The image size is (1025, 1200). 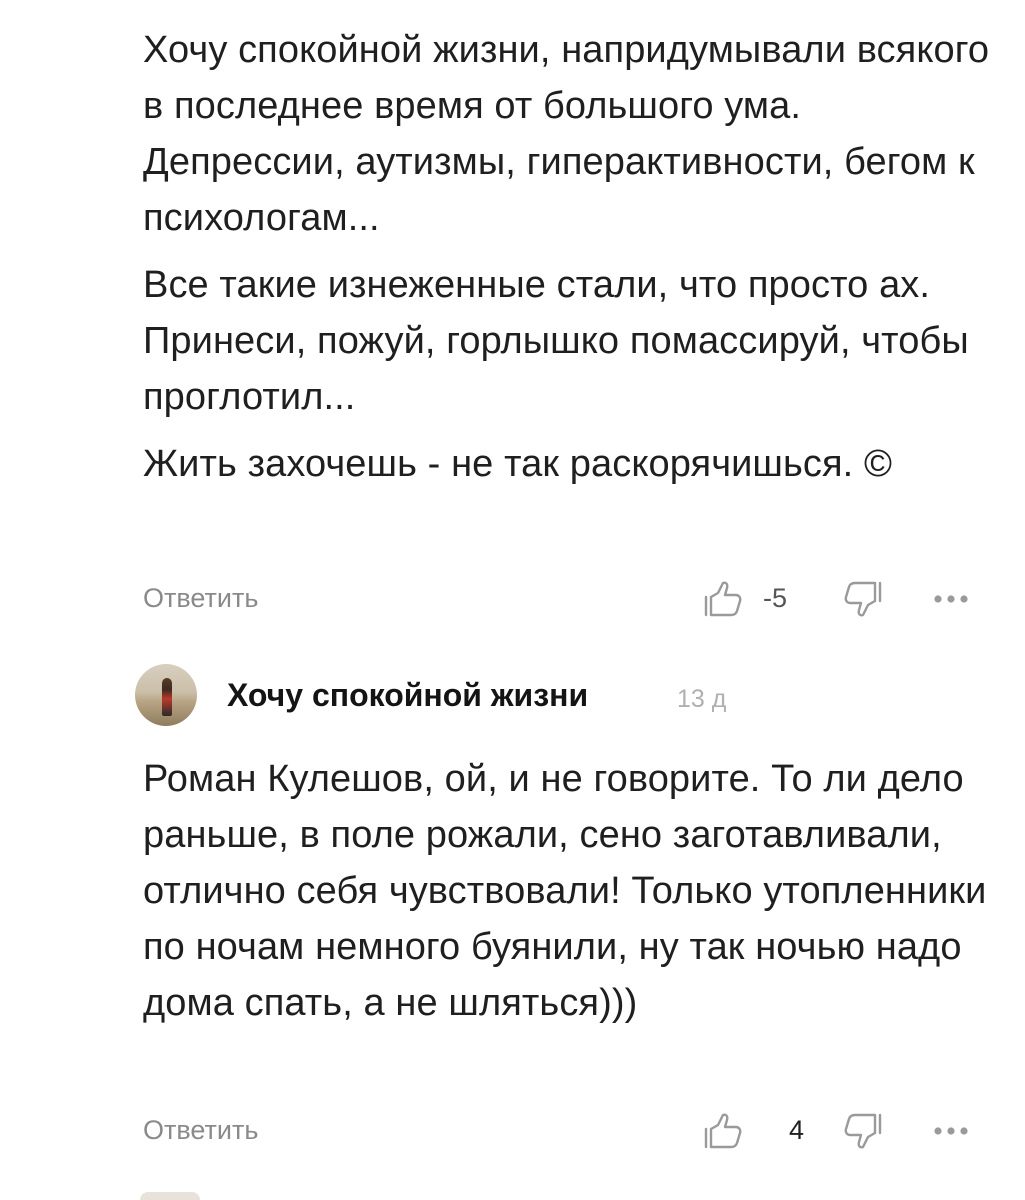 I want to click on author-name: Хочу спокойной жизни, so click(x=407, y=695).